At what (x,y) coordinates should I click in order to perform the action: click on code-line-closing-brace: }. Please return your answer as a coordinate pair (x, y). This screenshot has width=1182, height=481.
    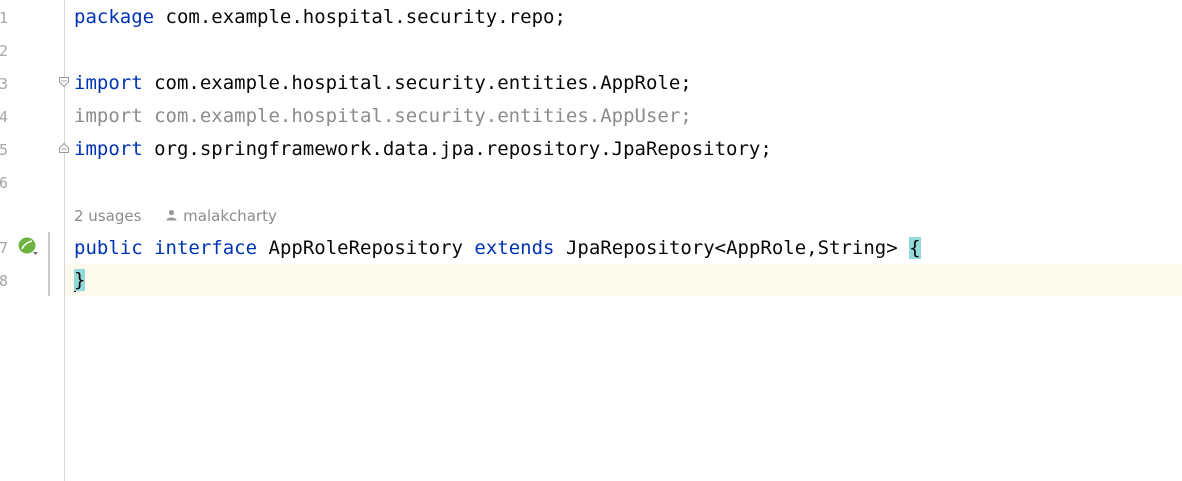
    Looking at the image, I should click on (80, 280).